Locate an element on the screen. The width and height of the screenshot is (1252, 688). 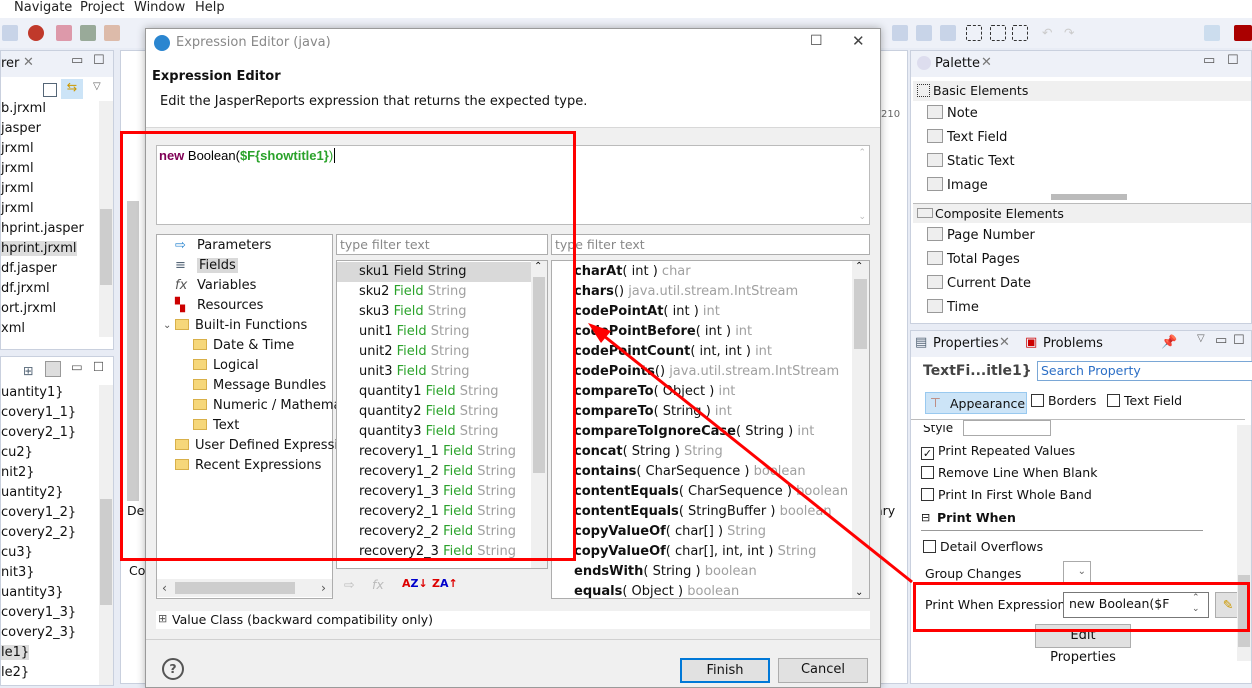
annotation-arrow is located at coordinates (750, 453).